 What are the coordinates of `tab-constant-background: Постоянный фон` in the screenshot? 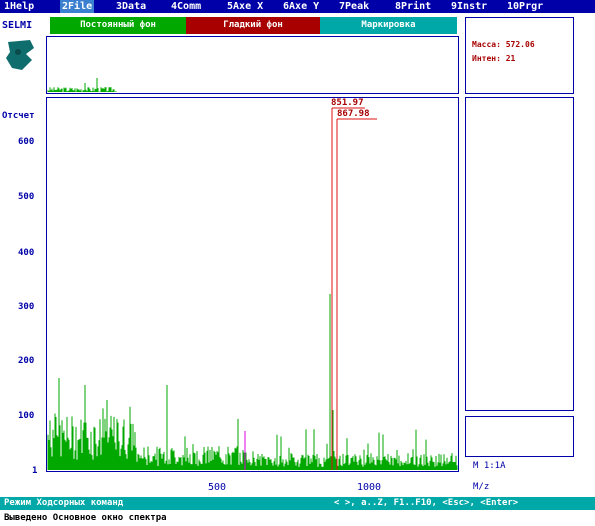 It's located at (118, 25).